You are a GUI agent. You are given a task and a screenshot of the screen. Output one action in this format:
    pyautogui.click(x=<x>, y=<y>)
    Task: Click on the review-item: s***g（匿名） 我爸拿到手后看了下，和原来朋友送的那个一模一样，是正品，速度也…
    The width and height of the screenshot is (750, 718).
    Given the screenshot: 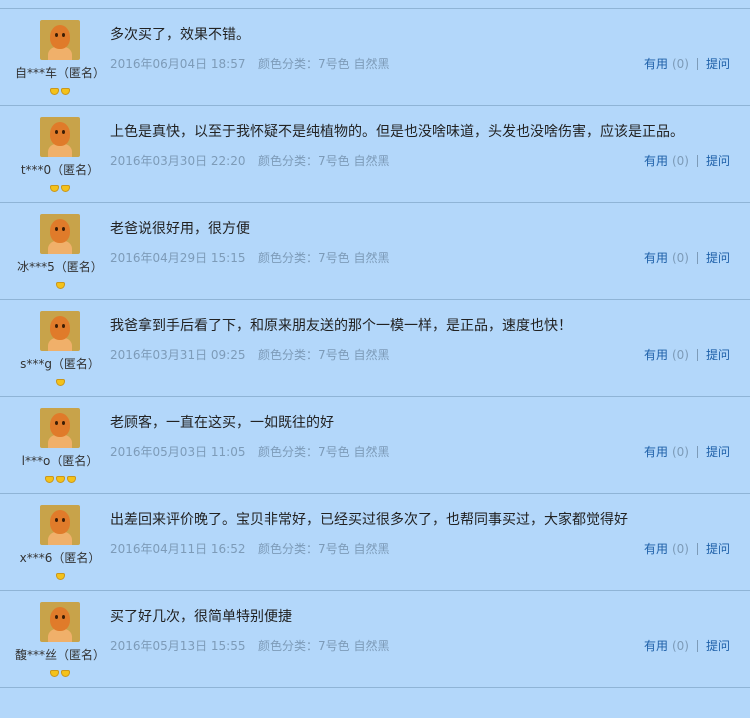 What is the action you would take?
    pyautogui.click(x=375, y=349)
    